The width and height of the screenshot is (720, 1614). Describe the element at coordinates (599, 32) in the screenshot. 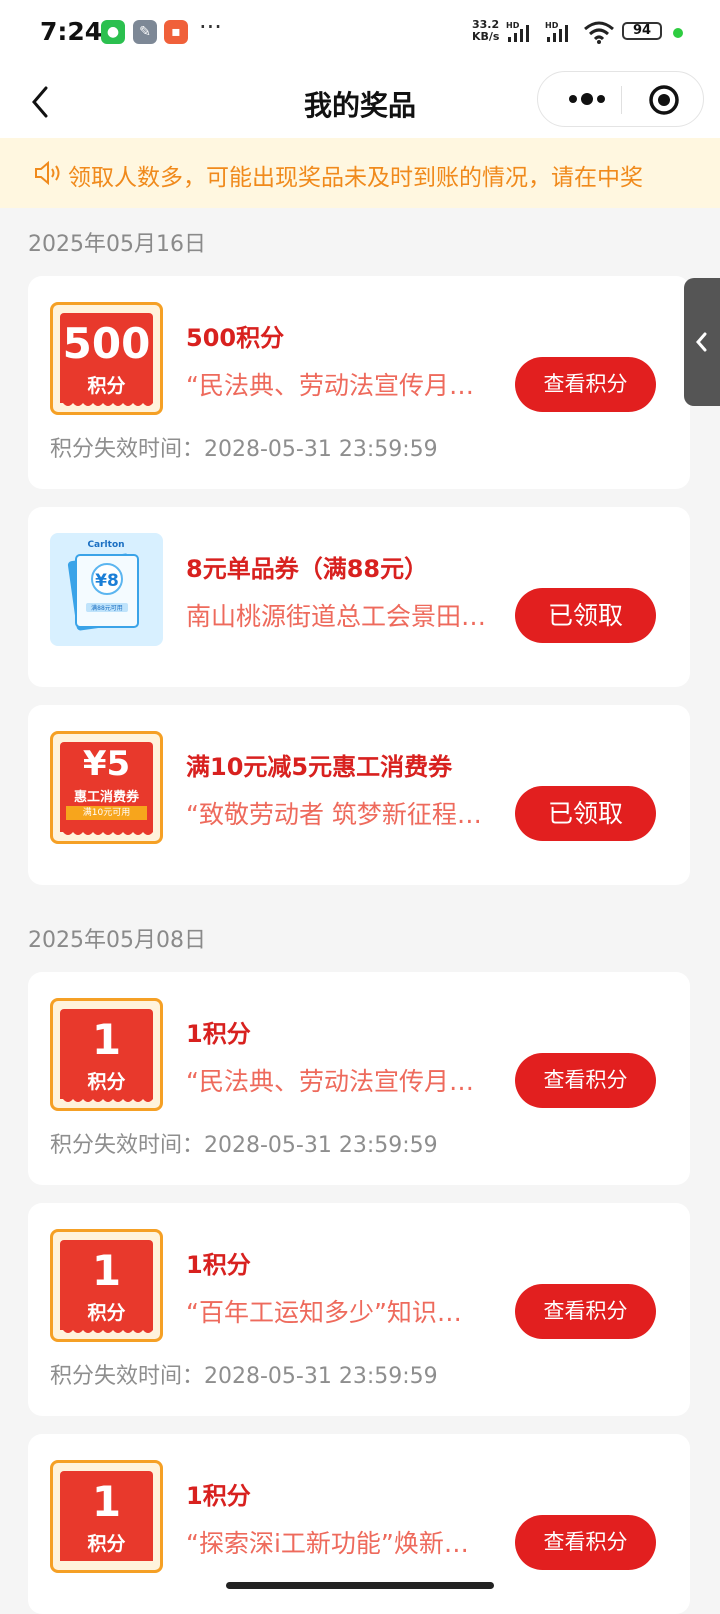

I see `wifi-icon` at that location.